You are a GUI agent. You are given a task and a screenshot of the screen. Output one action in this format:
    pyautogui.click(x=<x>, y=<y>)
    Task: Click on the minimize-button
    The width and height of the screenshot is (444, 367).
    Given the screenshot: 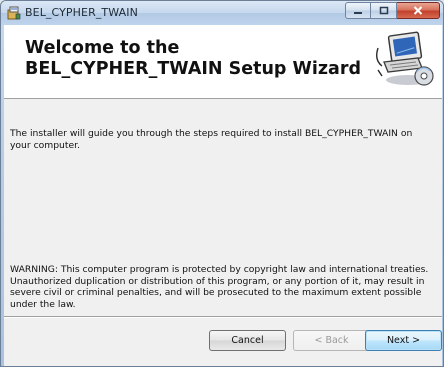 What is the action you would take?
    pyautogui.click(x=358, y=10)
    